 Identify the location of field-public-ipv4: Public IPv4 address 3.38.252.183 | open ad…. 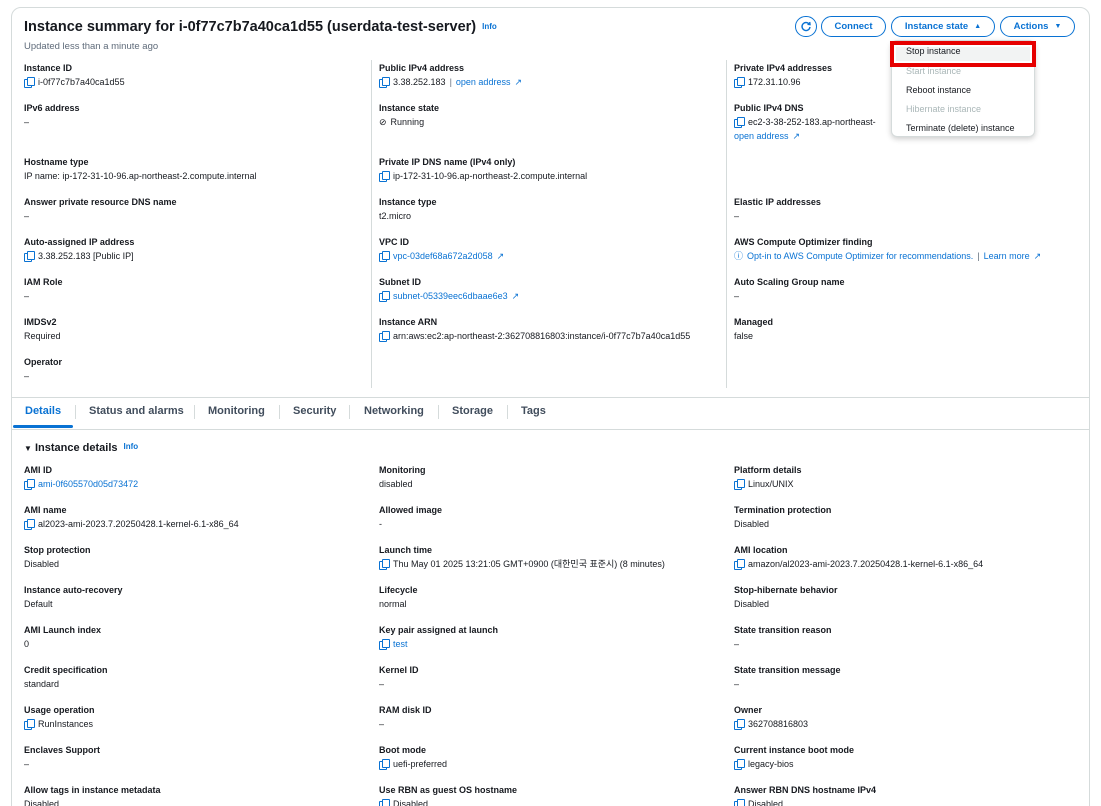
(450, 75).